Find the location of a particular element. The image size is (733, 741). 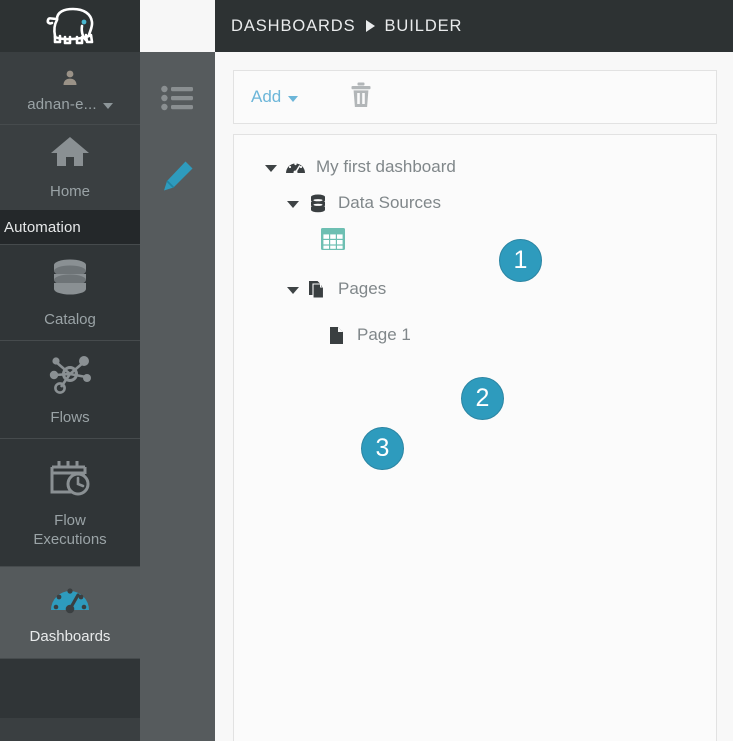

sidebar-item-flows: Flows is located at coordinates (70, 389).